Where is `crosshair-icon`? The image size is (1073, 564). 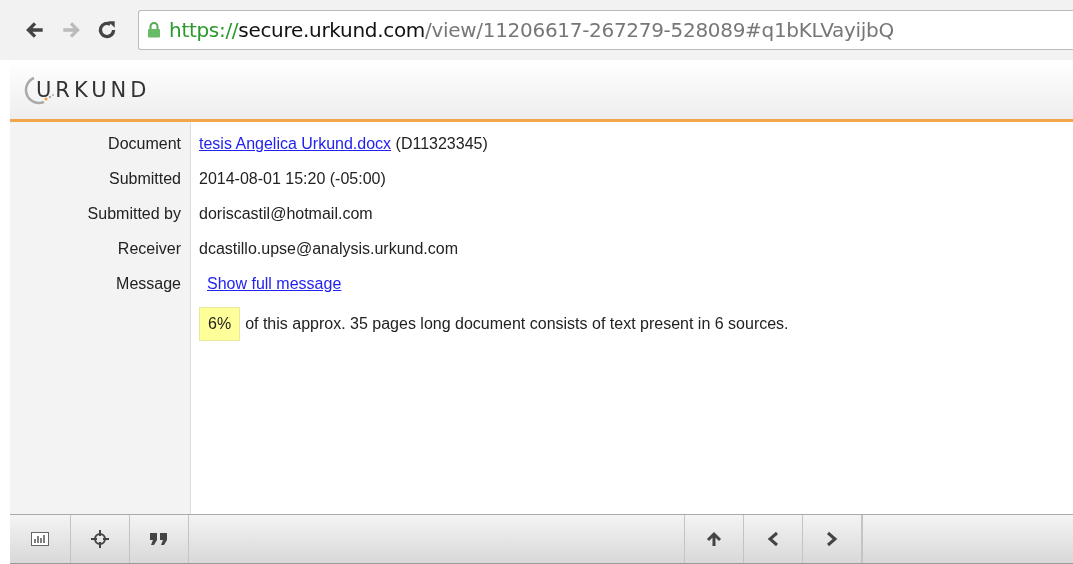
crosshair-icon is located at coordinates (100, 539).